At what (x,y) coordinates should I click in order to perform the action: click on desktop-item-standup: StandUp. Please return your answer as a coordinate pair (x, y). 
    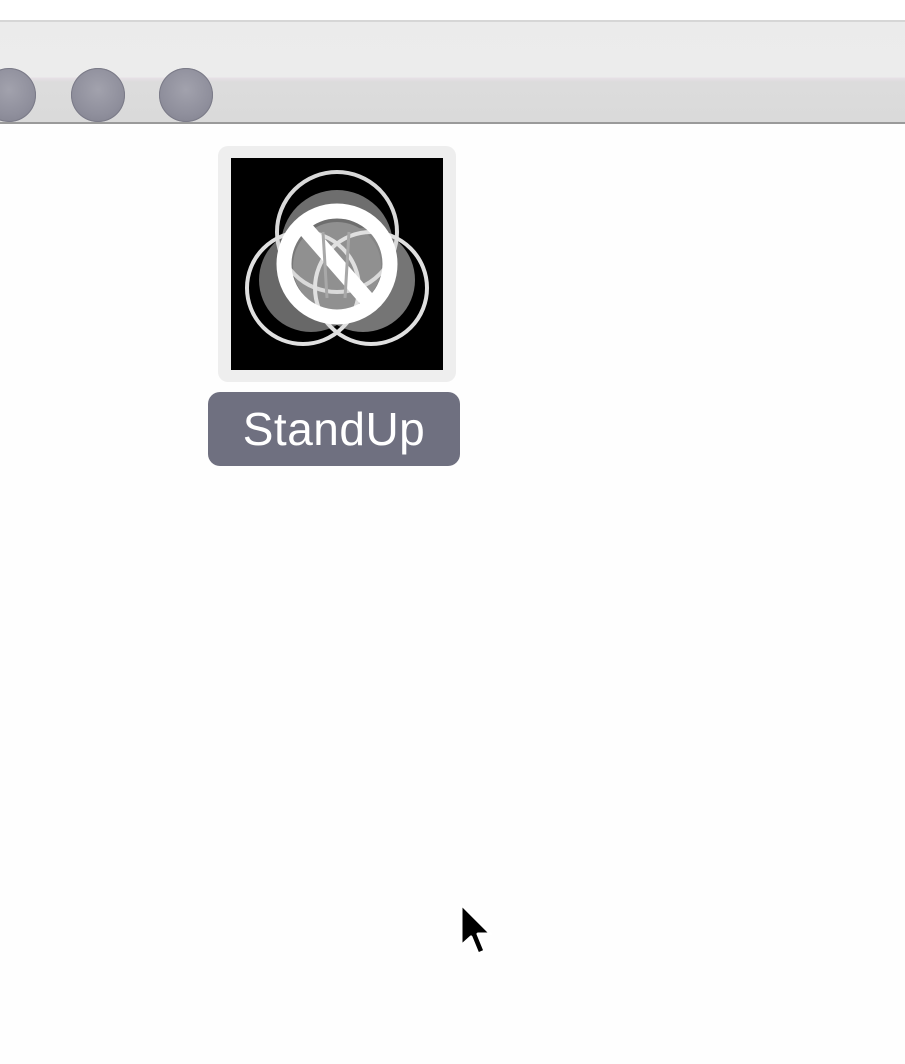
    Looking at the image, I should click on (334, 307).